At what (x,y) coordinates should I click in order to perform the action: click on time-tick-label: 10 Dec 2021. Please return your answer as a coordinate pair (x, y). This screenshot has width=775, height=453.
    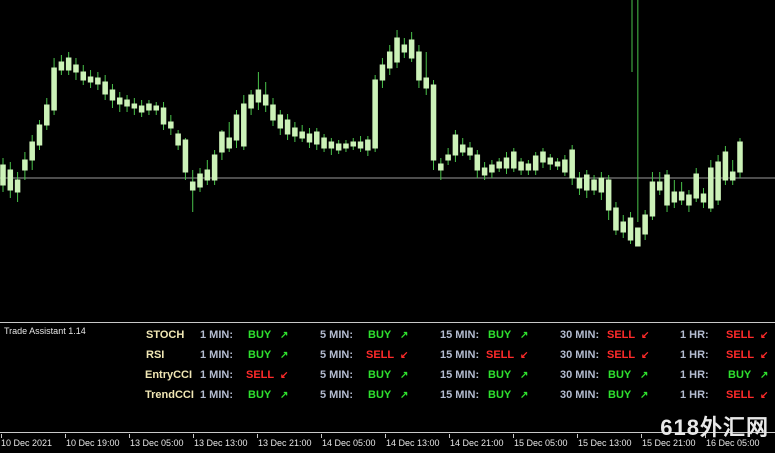
    Looking at the image, I should click on (27, 443).